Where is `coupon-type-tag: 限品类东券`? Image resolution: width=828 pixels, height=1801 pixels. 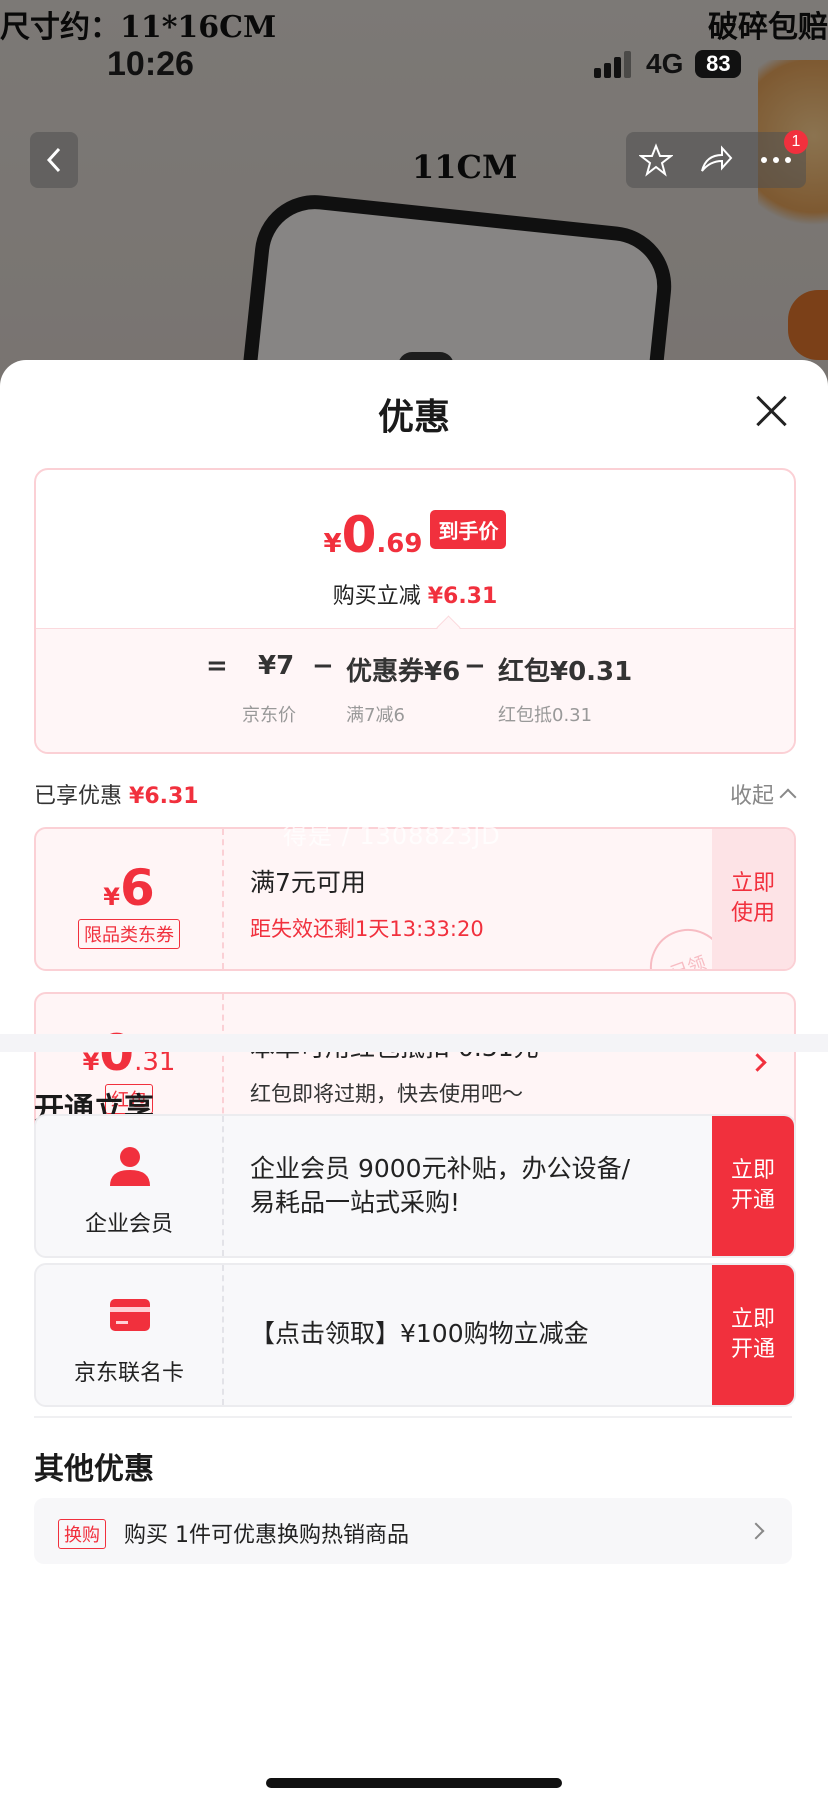
coupon-type-tag: 限品类东券 is located at coordinates (129, 934).